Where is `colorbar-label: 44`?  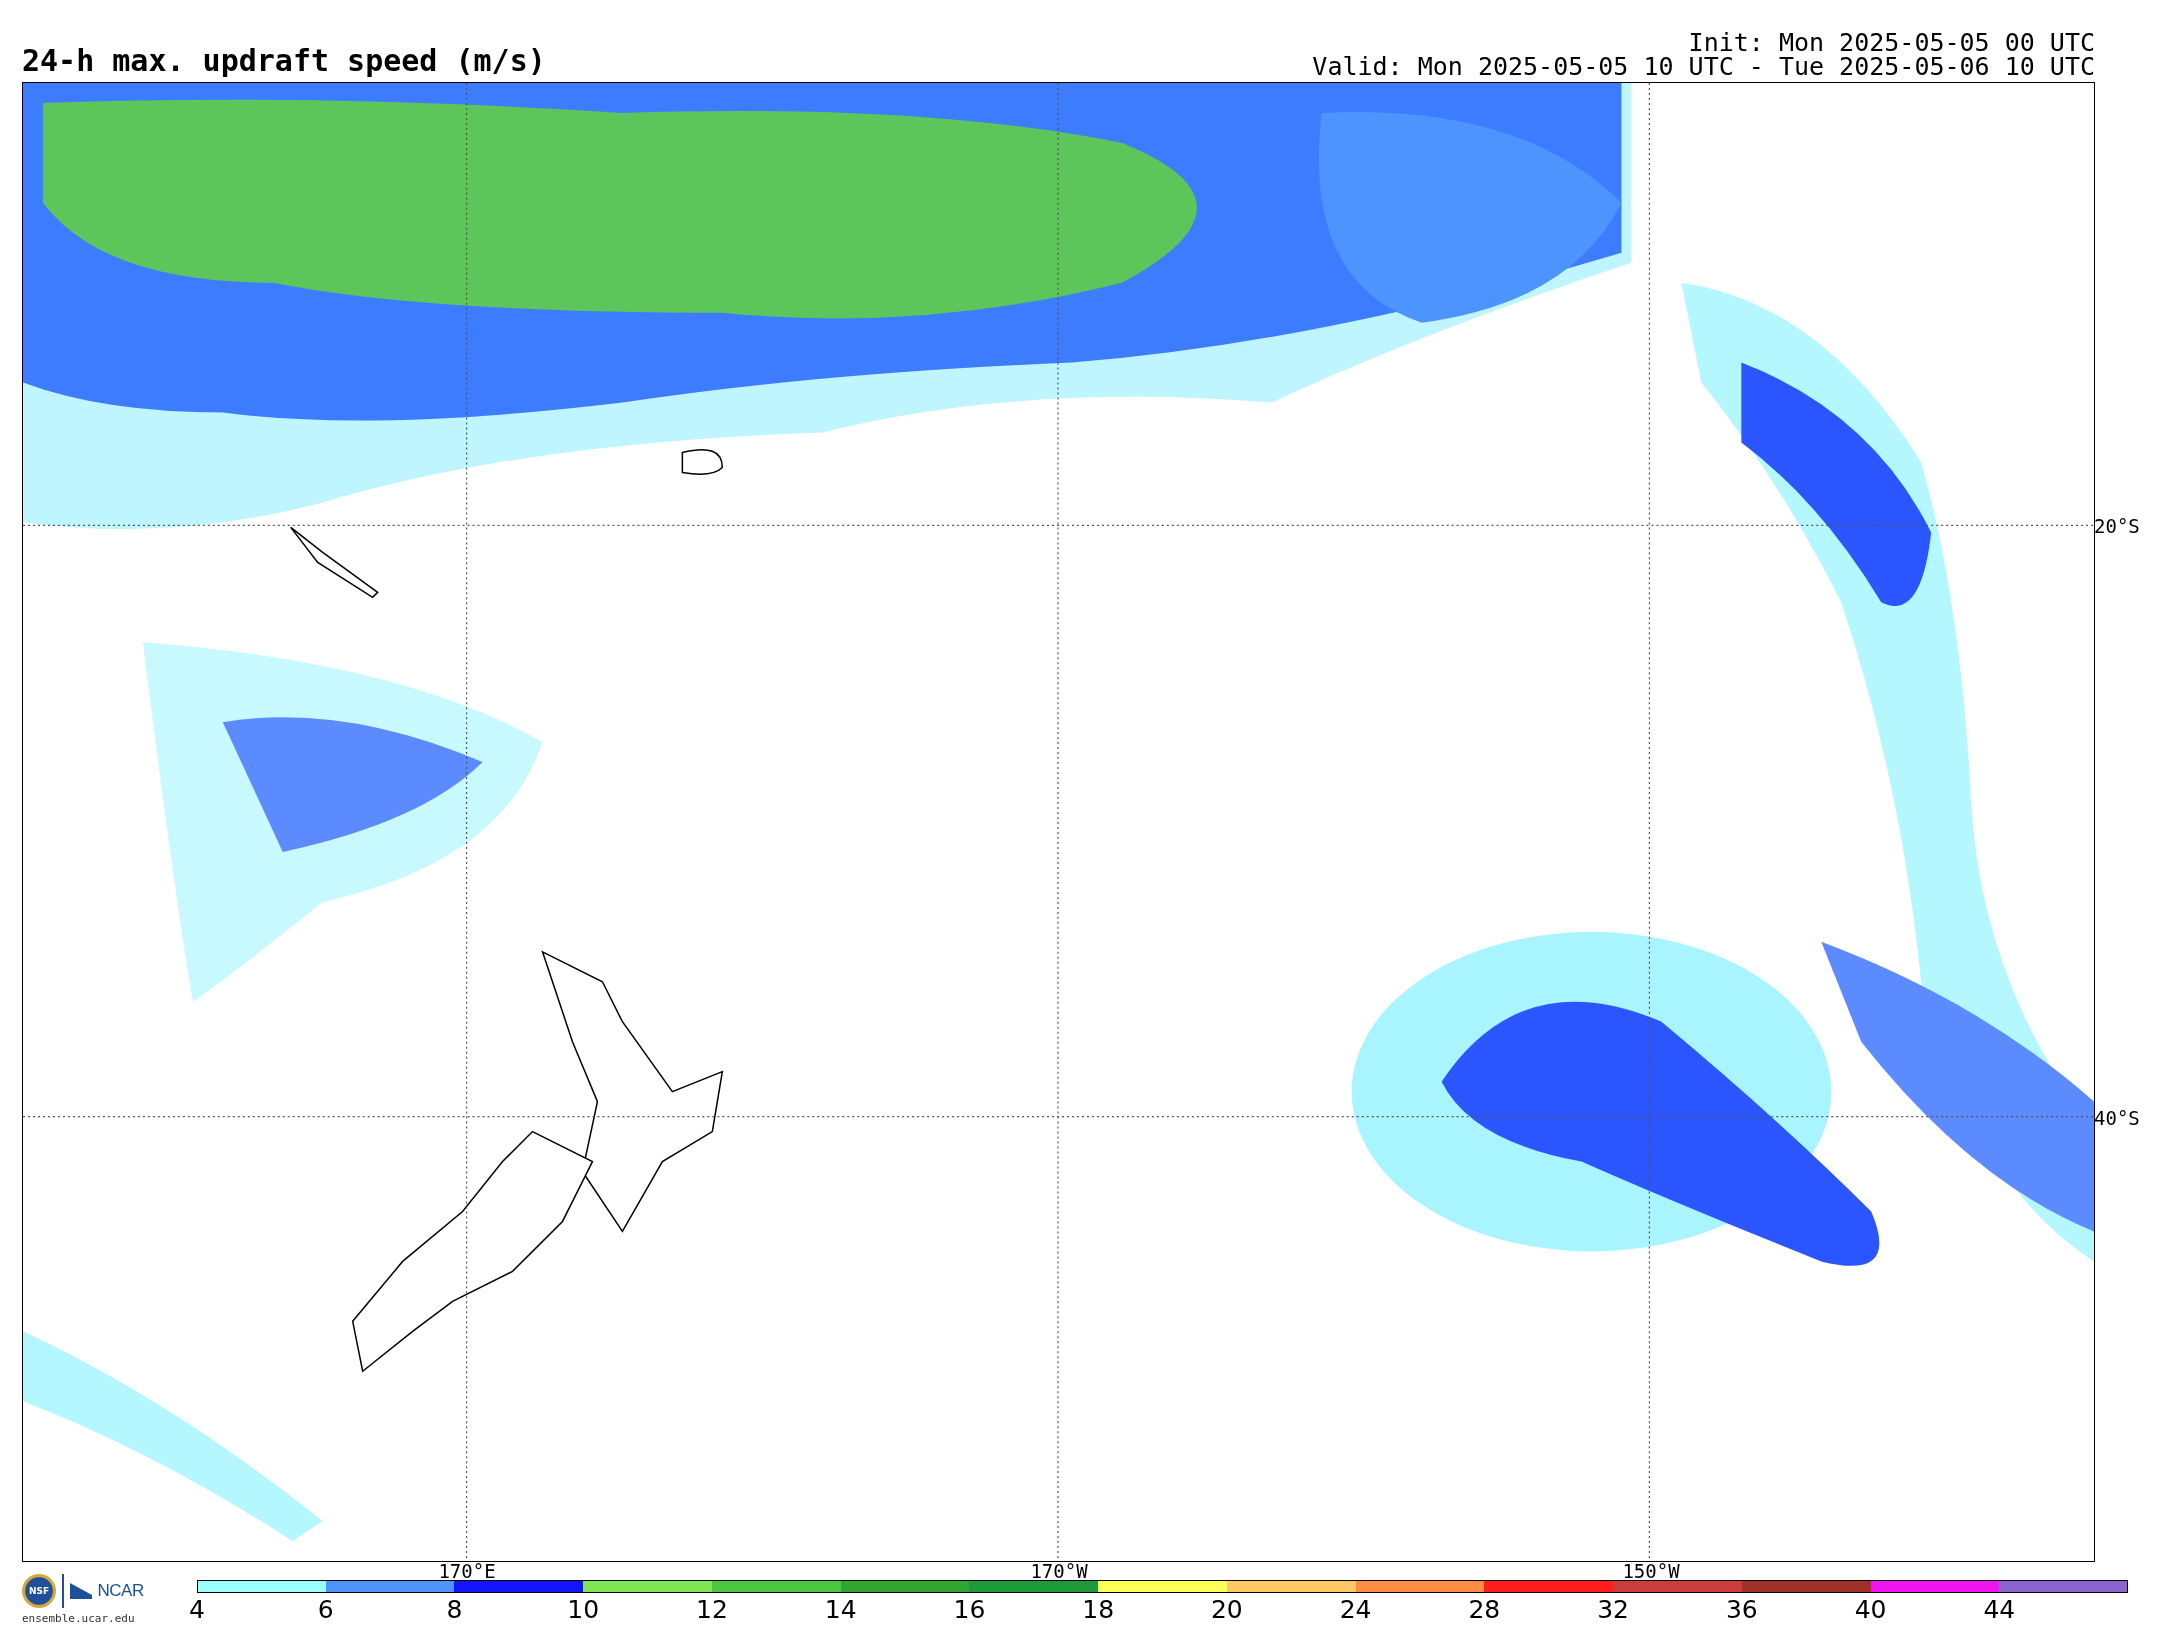
colorbar-label: 44 is located at coordinates (1999, 1609).